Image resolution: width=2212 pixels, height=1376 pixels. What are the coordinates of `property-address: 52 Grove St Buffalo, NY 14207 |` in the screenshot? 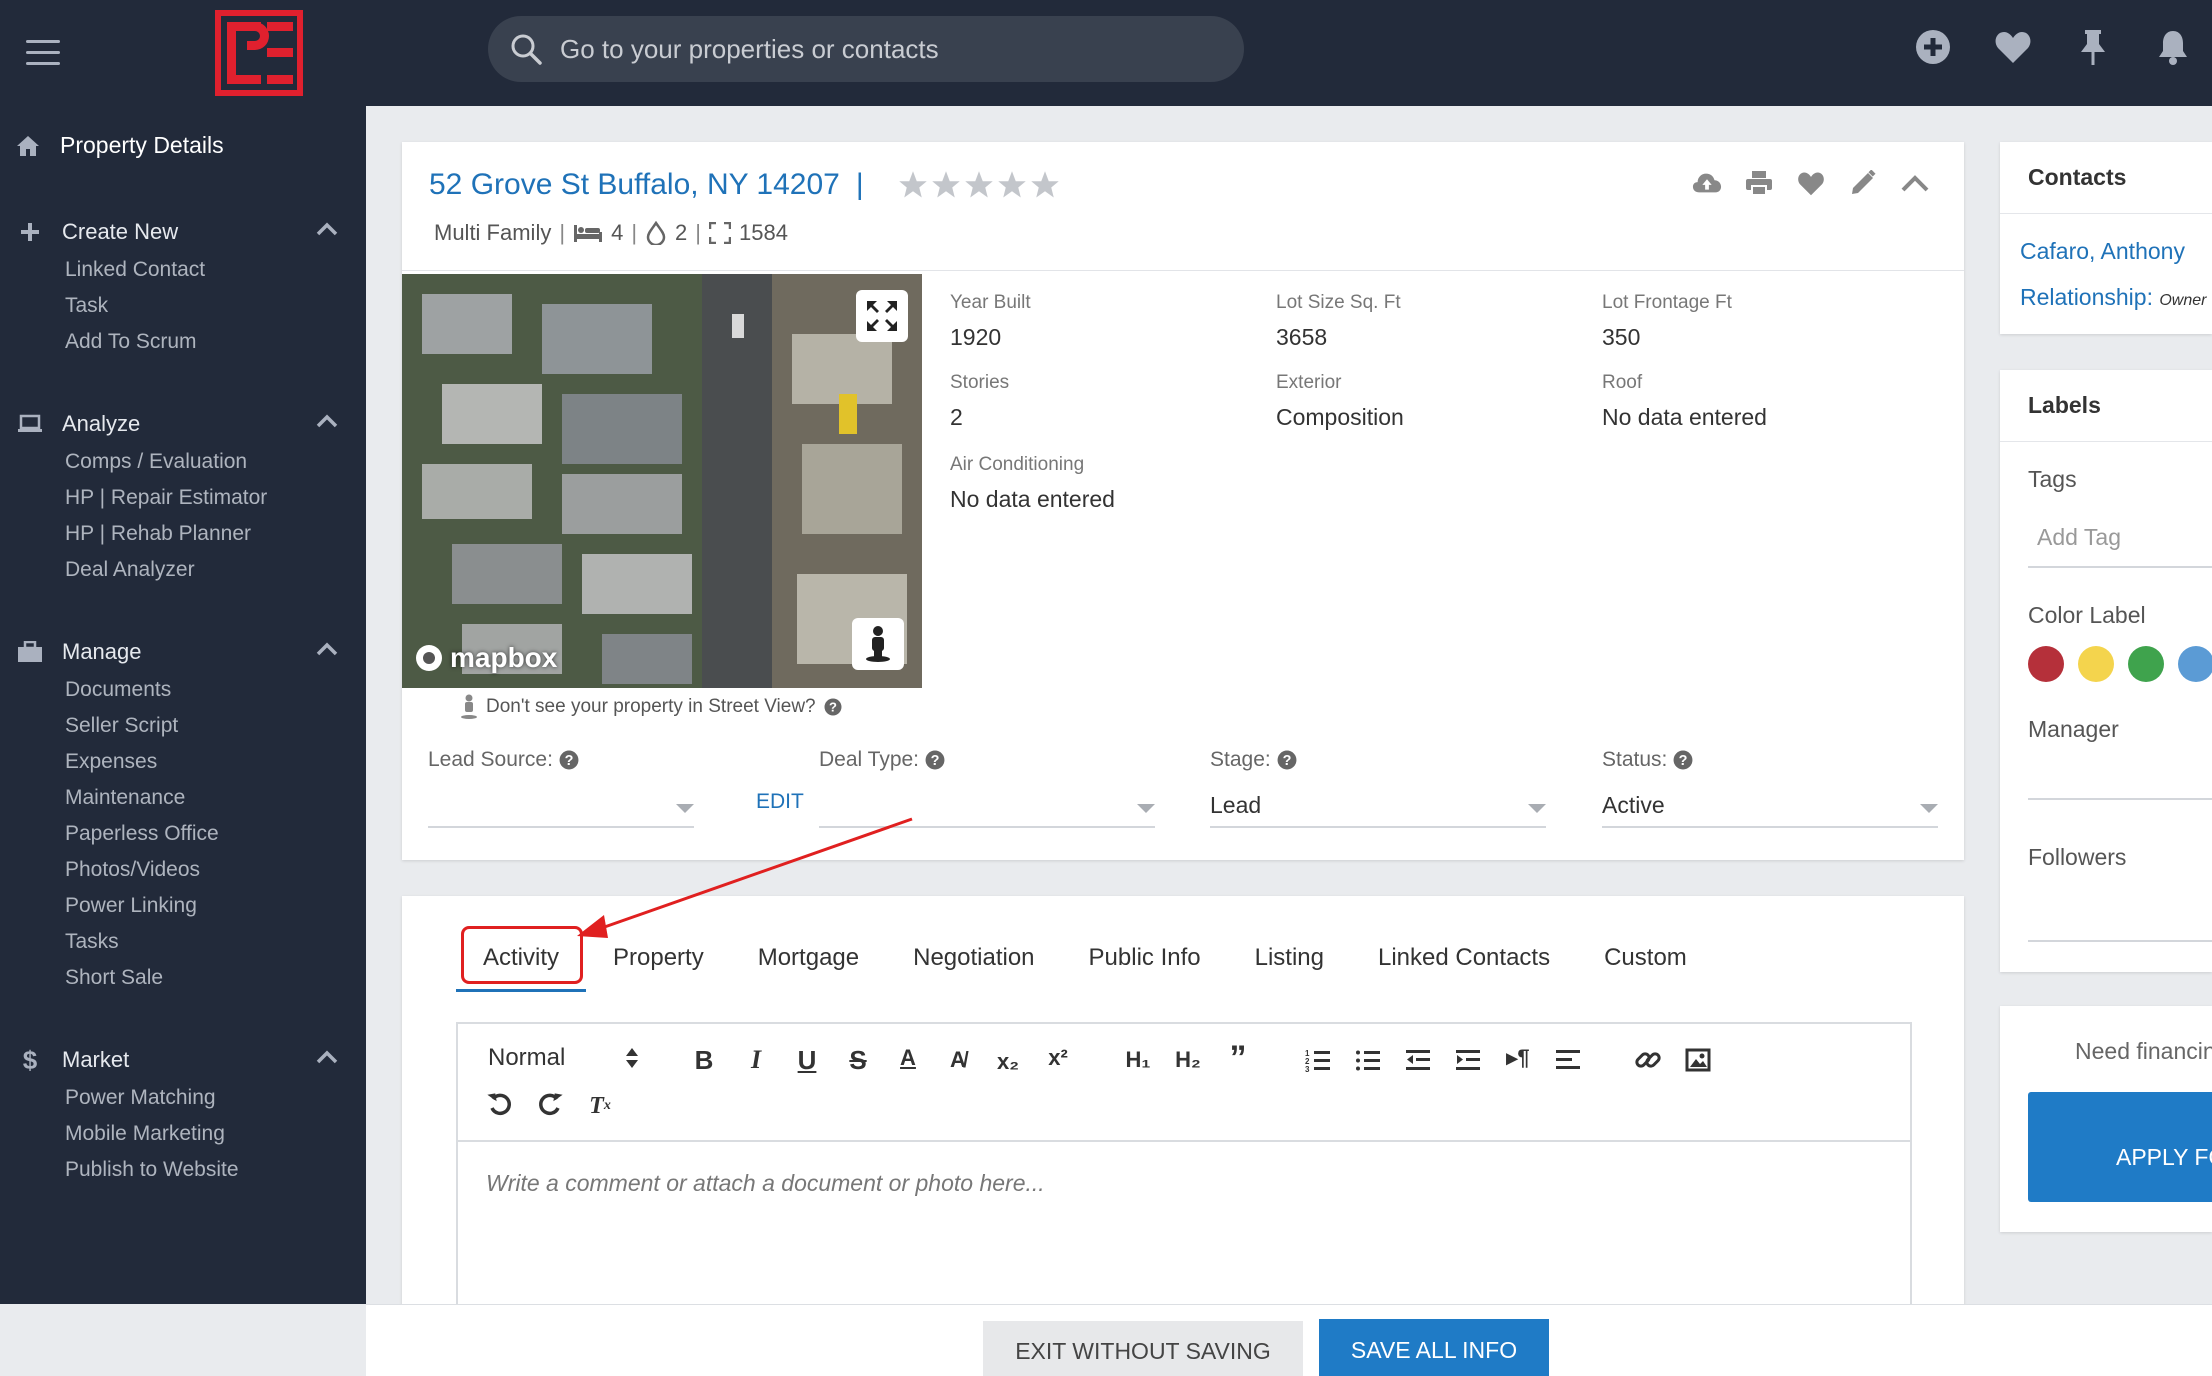 It's located at (654, 185).